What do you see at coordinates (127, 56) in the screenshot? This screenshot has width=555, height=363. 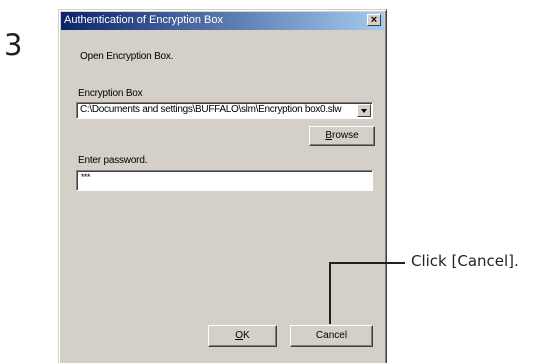 I see `instruction-text: Open Encryption Box.` at bounding box center [127, 56].